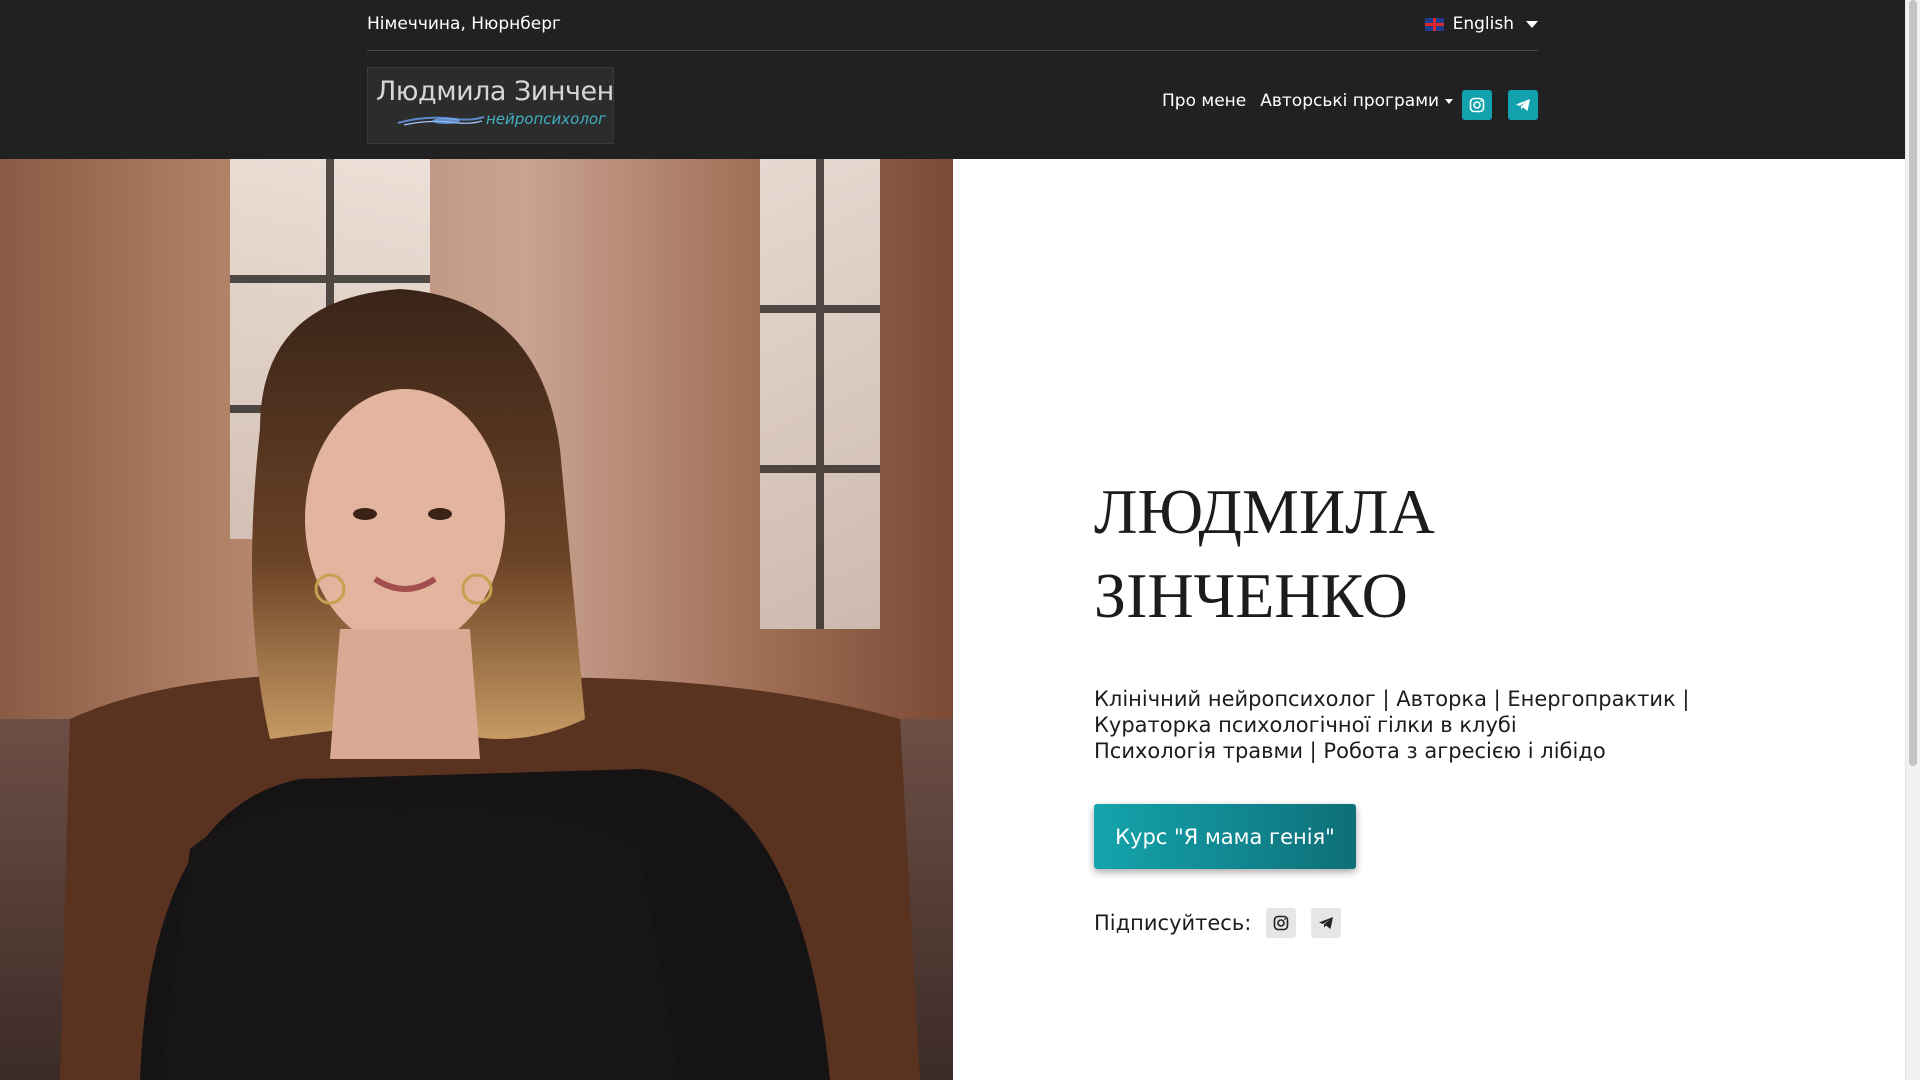 This screenshot has height=1080, width=1920. I want to click on nav-item-about: Про мене, so click(1204, 101).